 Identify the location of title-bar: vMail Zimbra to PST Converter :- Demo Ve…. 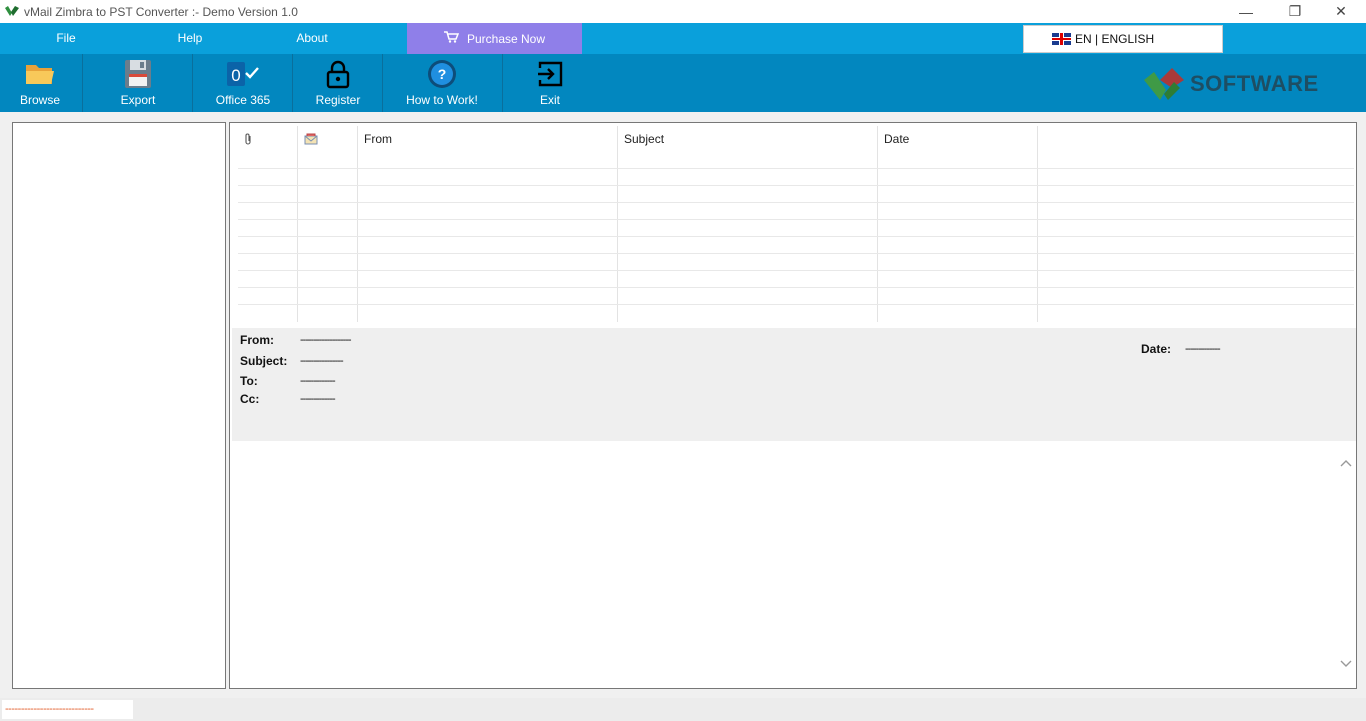
(683, 11).